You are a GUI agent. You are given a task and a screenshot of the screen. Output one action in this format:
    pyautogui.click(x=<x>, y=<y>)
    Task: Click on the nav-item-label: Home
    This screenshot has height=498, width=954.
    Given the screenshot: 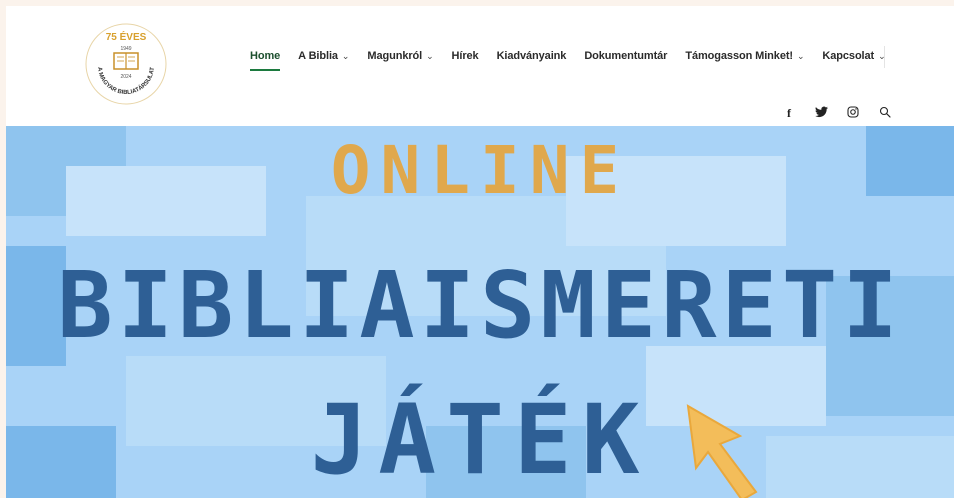 What is the action you would take?
    pyautogui.click(x=265, y=56)
    